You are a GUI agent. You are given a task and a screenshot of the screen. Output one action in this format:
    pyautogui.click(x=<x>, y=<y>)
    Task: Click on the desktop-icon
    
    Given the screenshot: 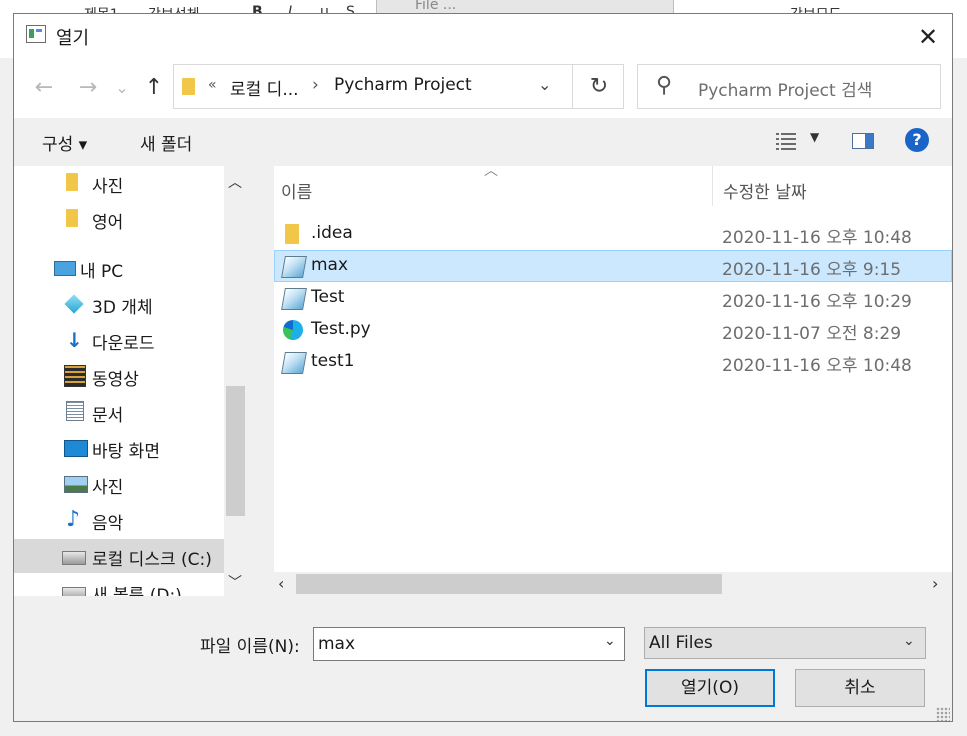 What is the action you would take?
    pyautogui.click(x=76, y=448)
    